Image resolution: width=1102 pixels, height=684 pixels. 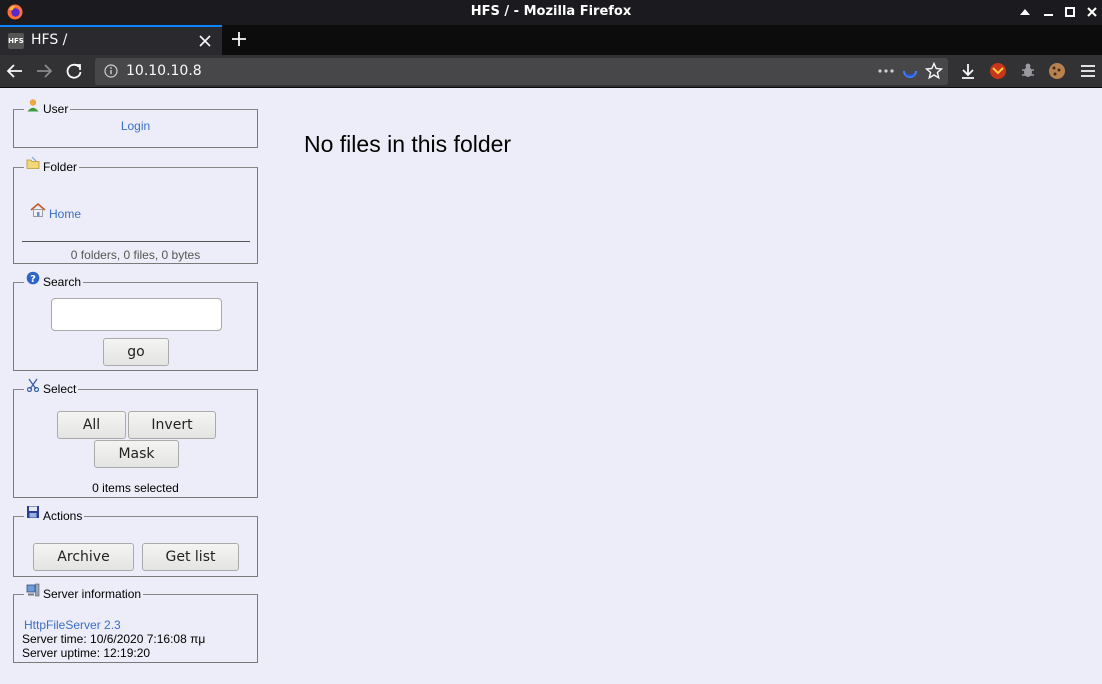 What do you see at coordinates (65, 214) in the screenshot?
I see `home-link: Home` at bounding box center [65, 214].